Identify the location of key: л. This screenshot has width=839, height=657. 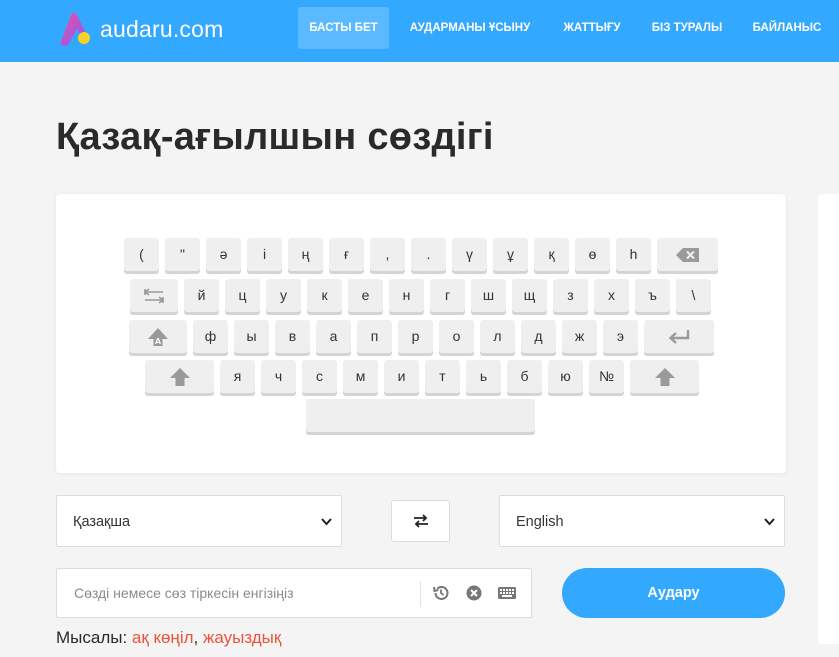
(497, 336).